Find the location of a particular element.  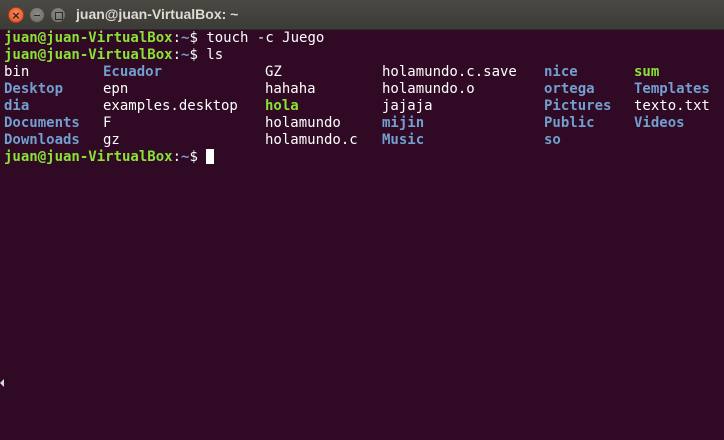

ls-entry-file: GZ is located at coordinates (273, 72).